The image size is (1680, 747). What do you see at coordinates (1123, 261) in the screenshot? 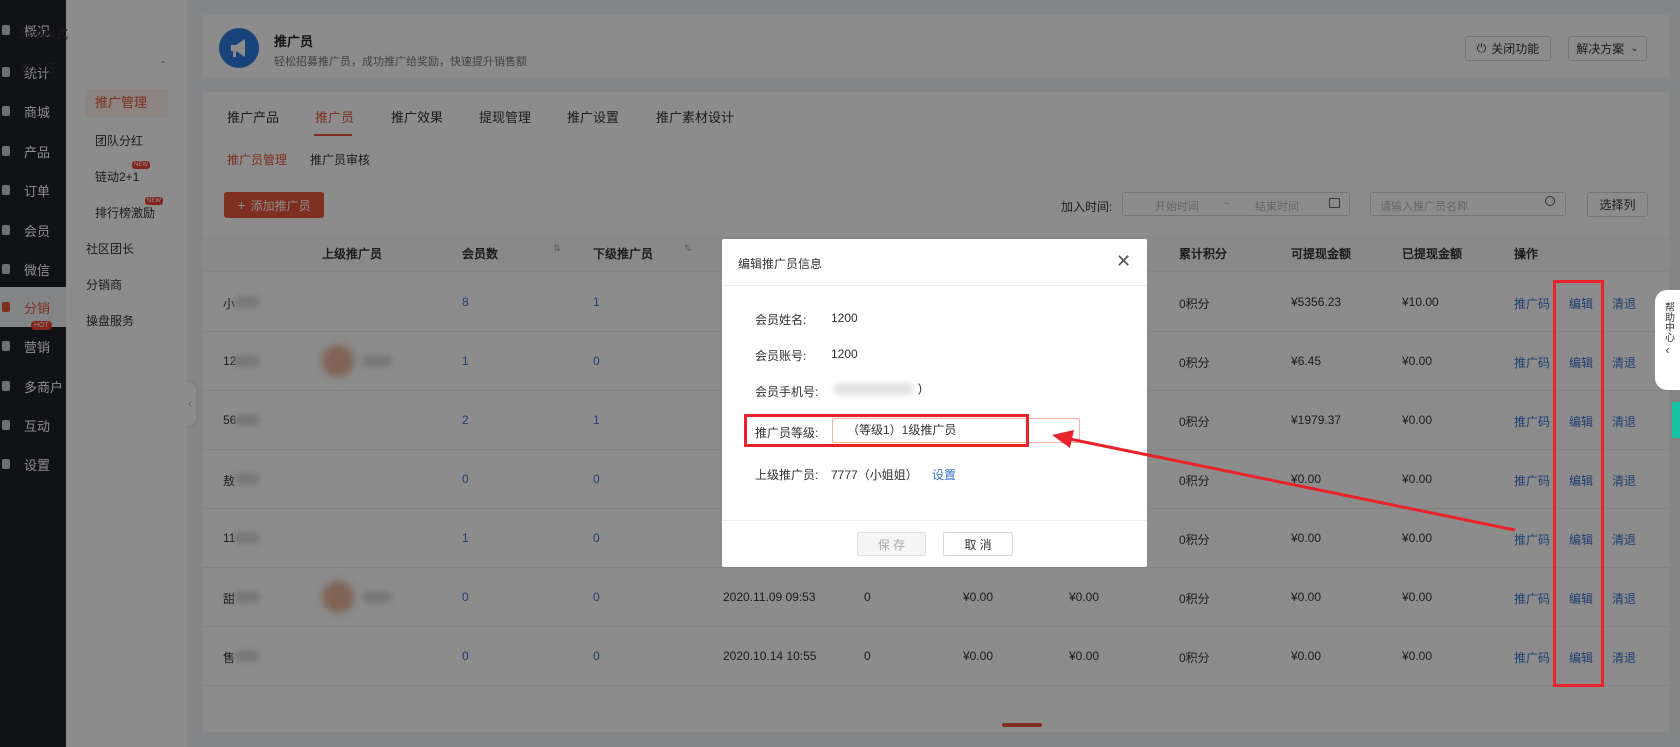
I see `close-icon: ✕` at bounding box center [1123, 261].